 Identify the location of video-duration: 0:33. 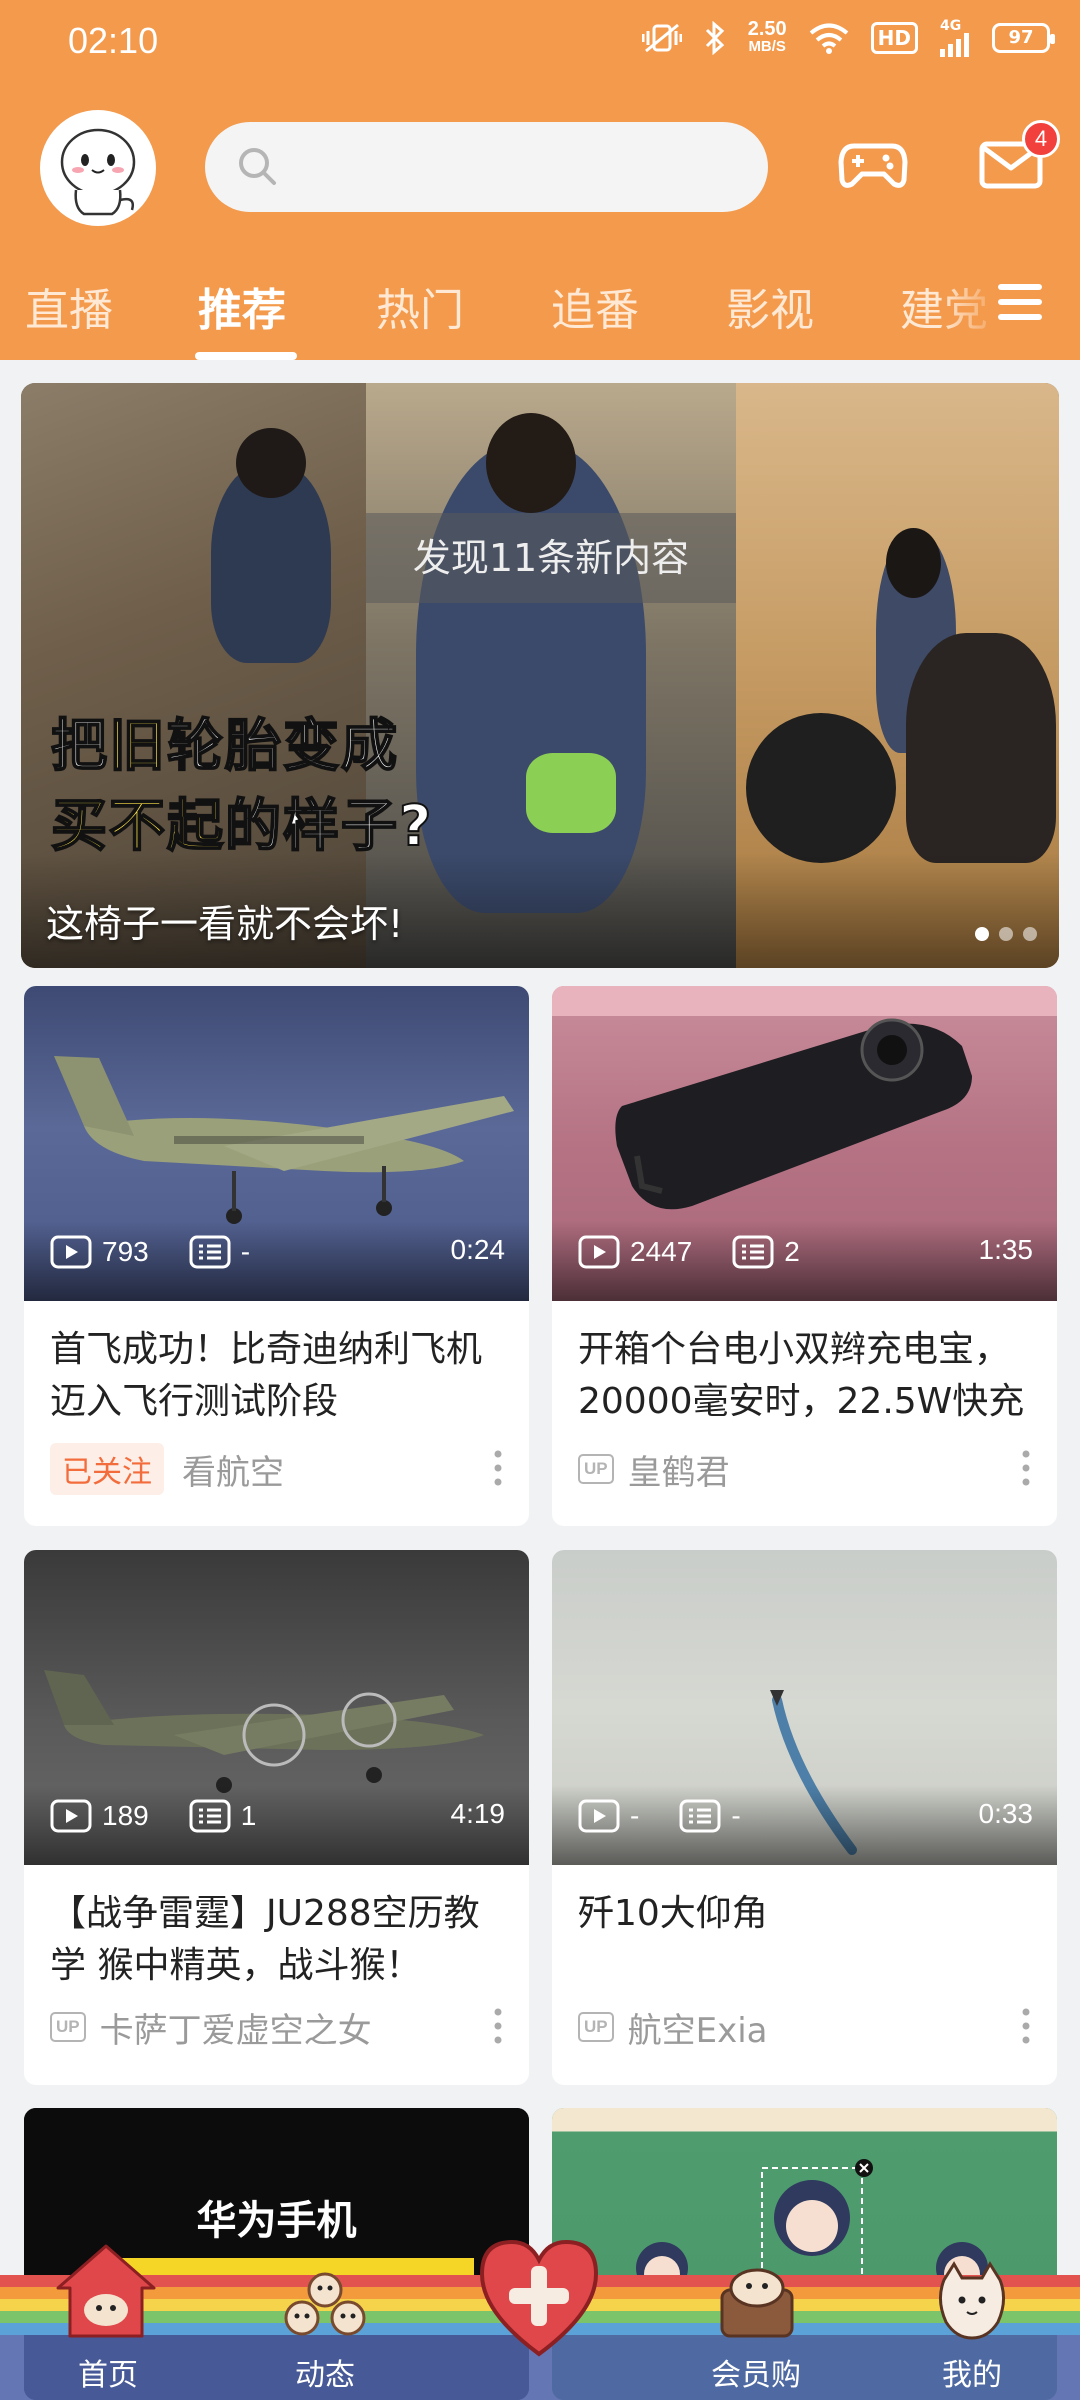
(1006, 1813).